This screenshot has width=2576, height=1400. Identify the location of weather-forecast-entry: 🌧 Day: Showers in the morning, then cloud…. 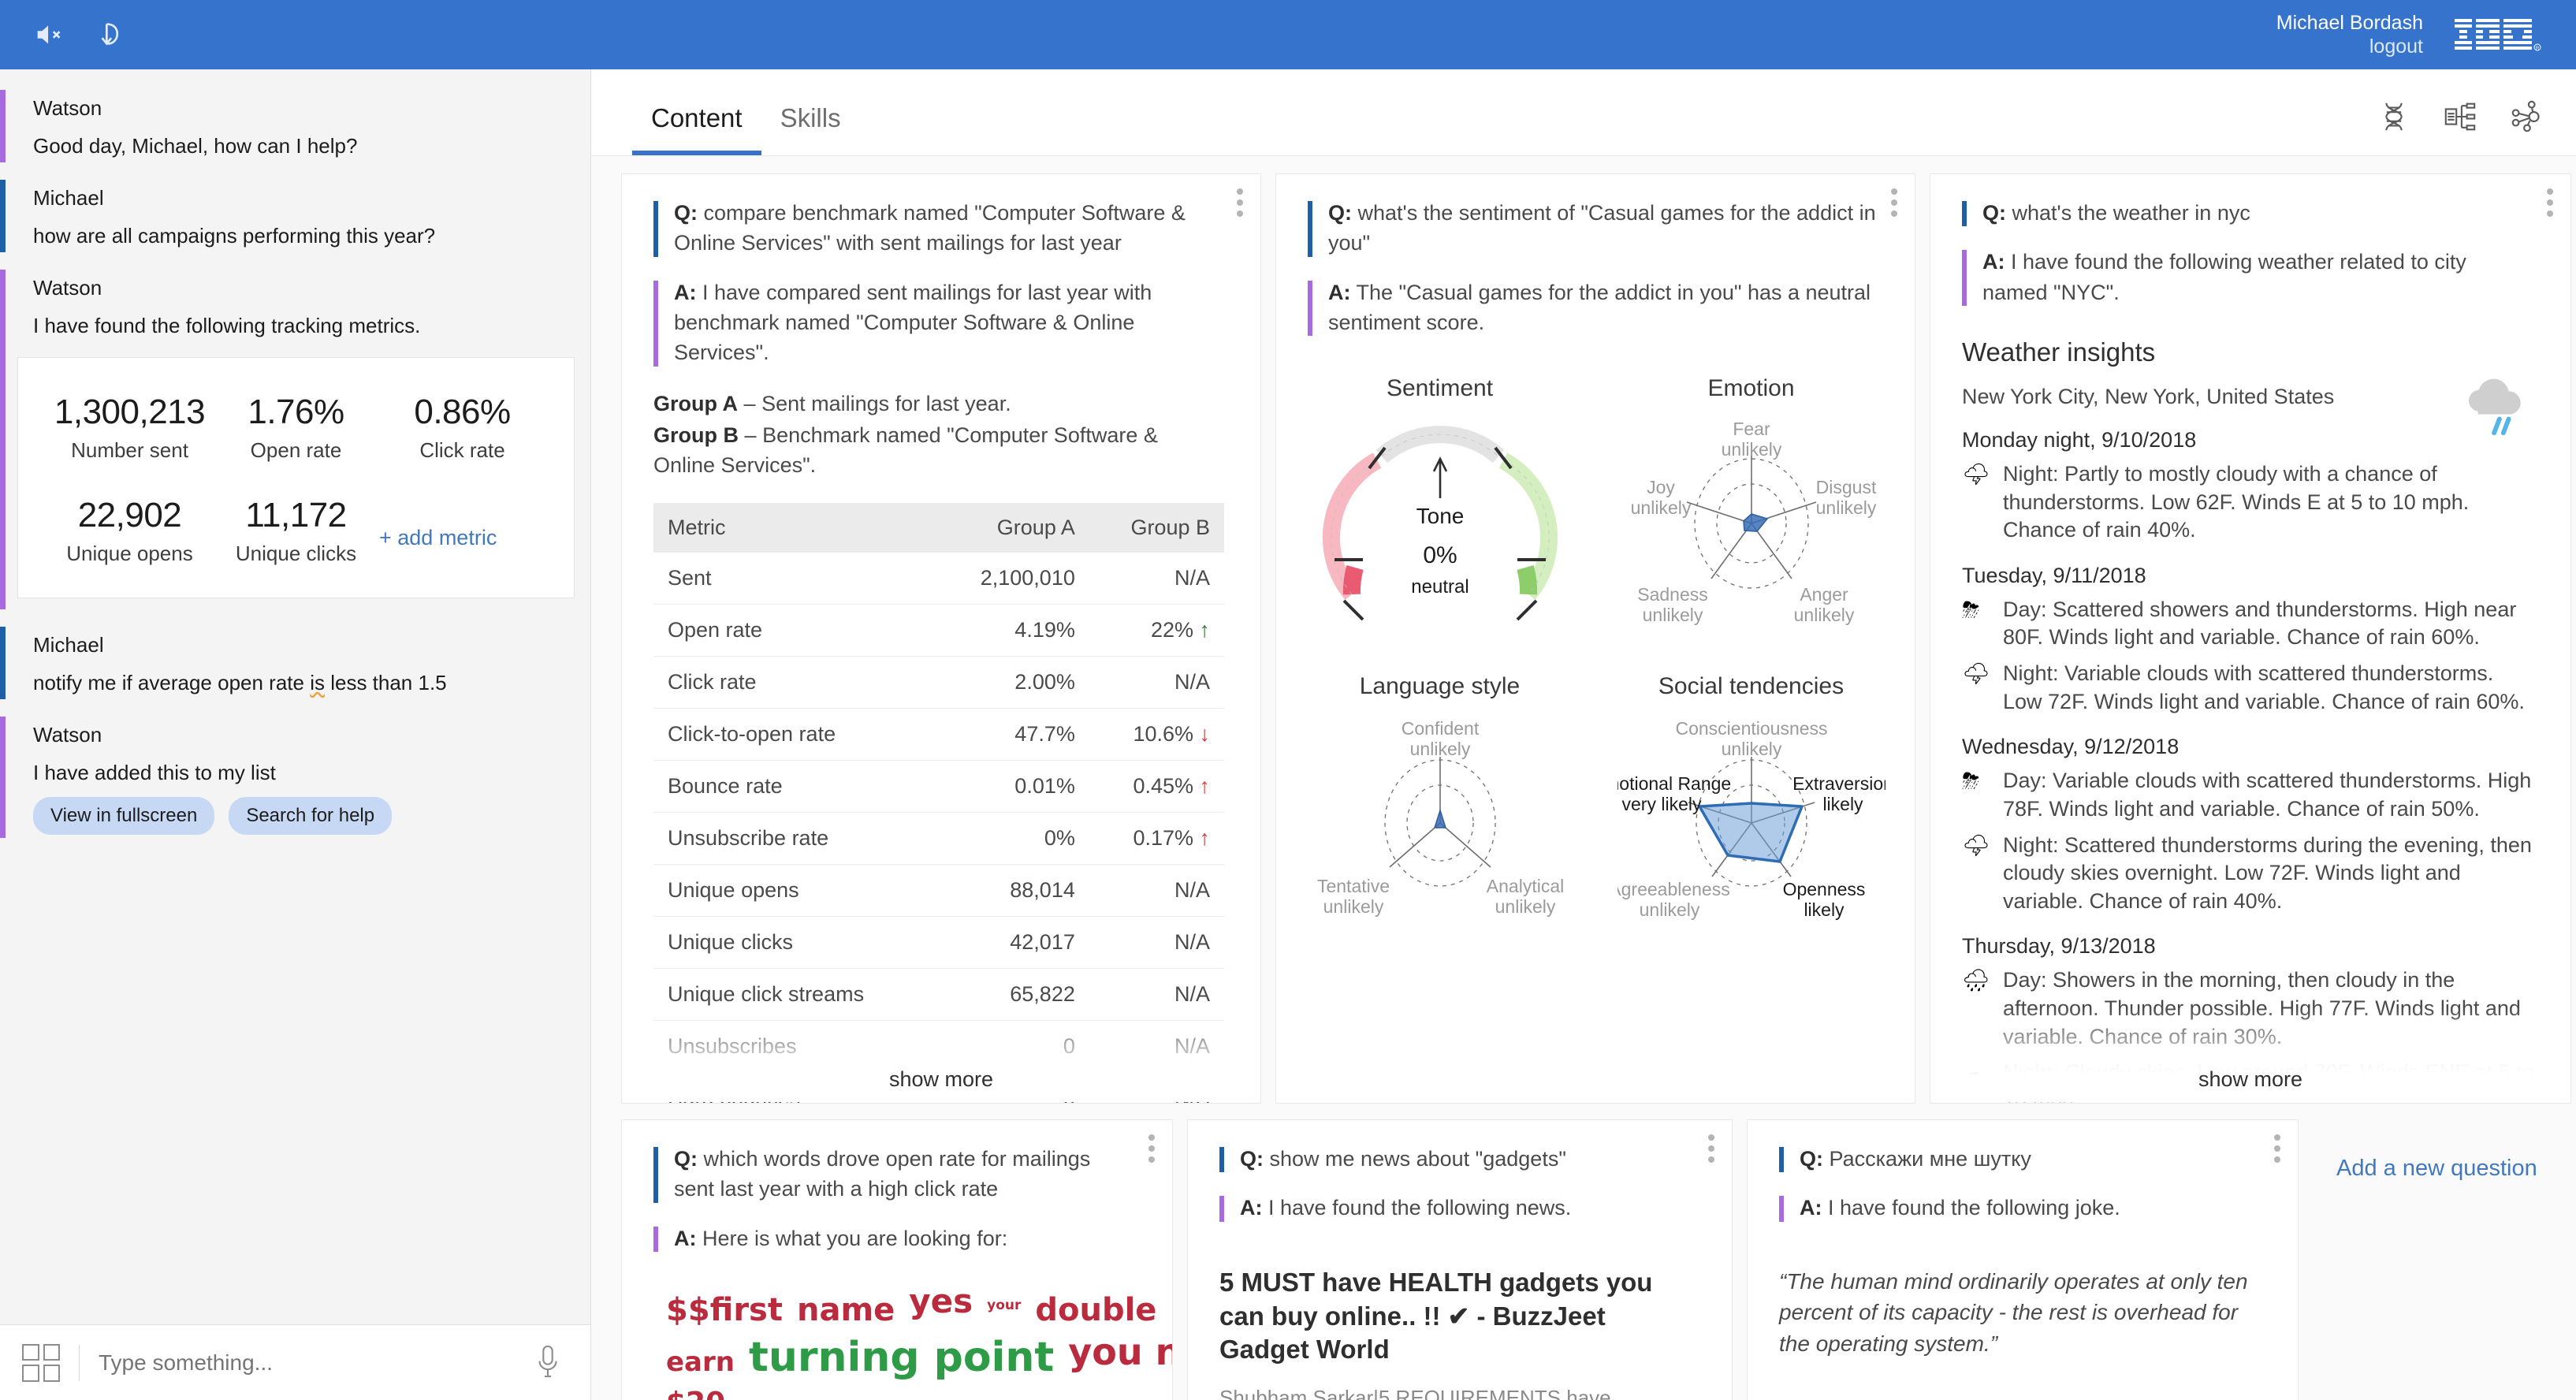
(2250, 1005).